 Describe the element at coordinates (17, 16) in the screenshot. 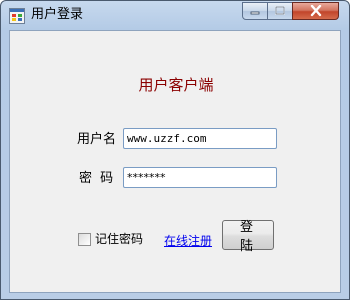

I see `app-icon` at that location.